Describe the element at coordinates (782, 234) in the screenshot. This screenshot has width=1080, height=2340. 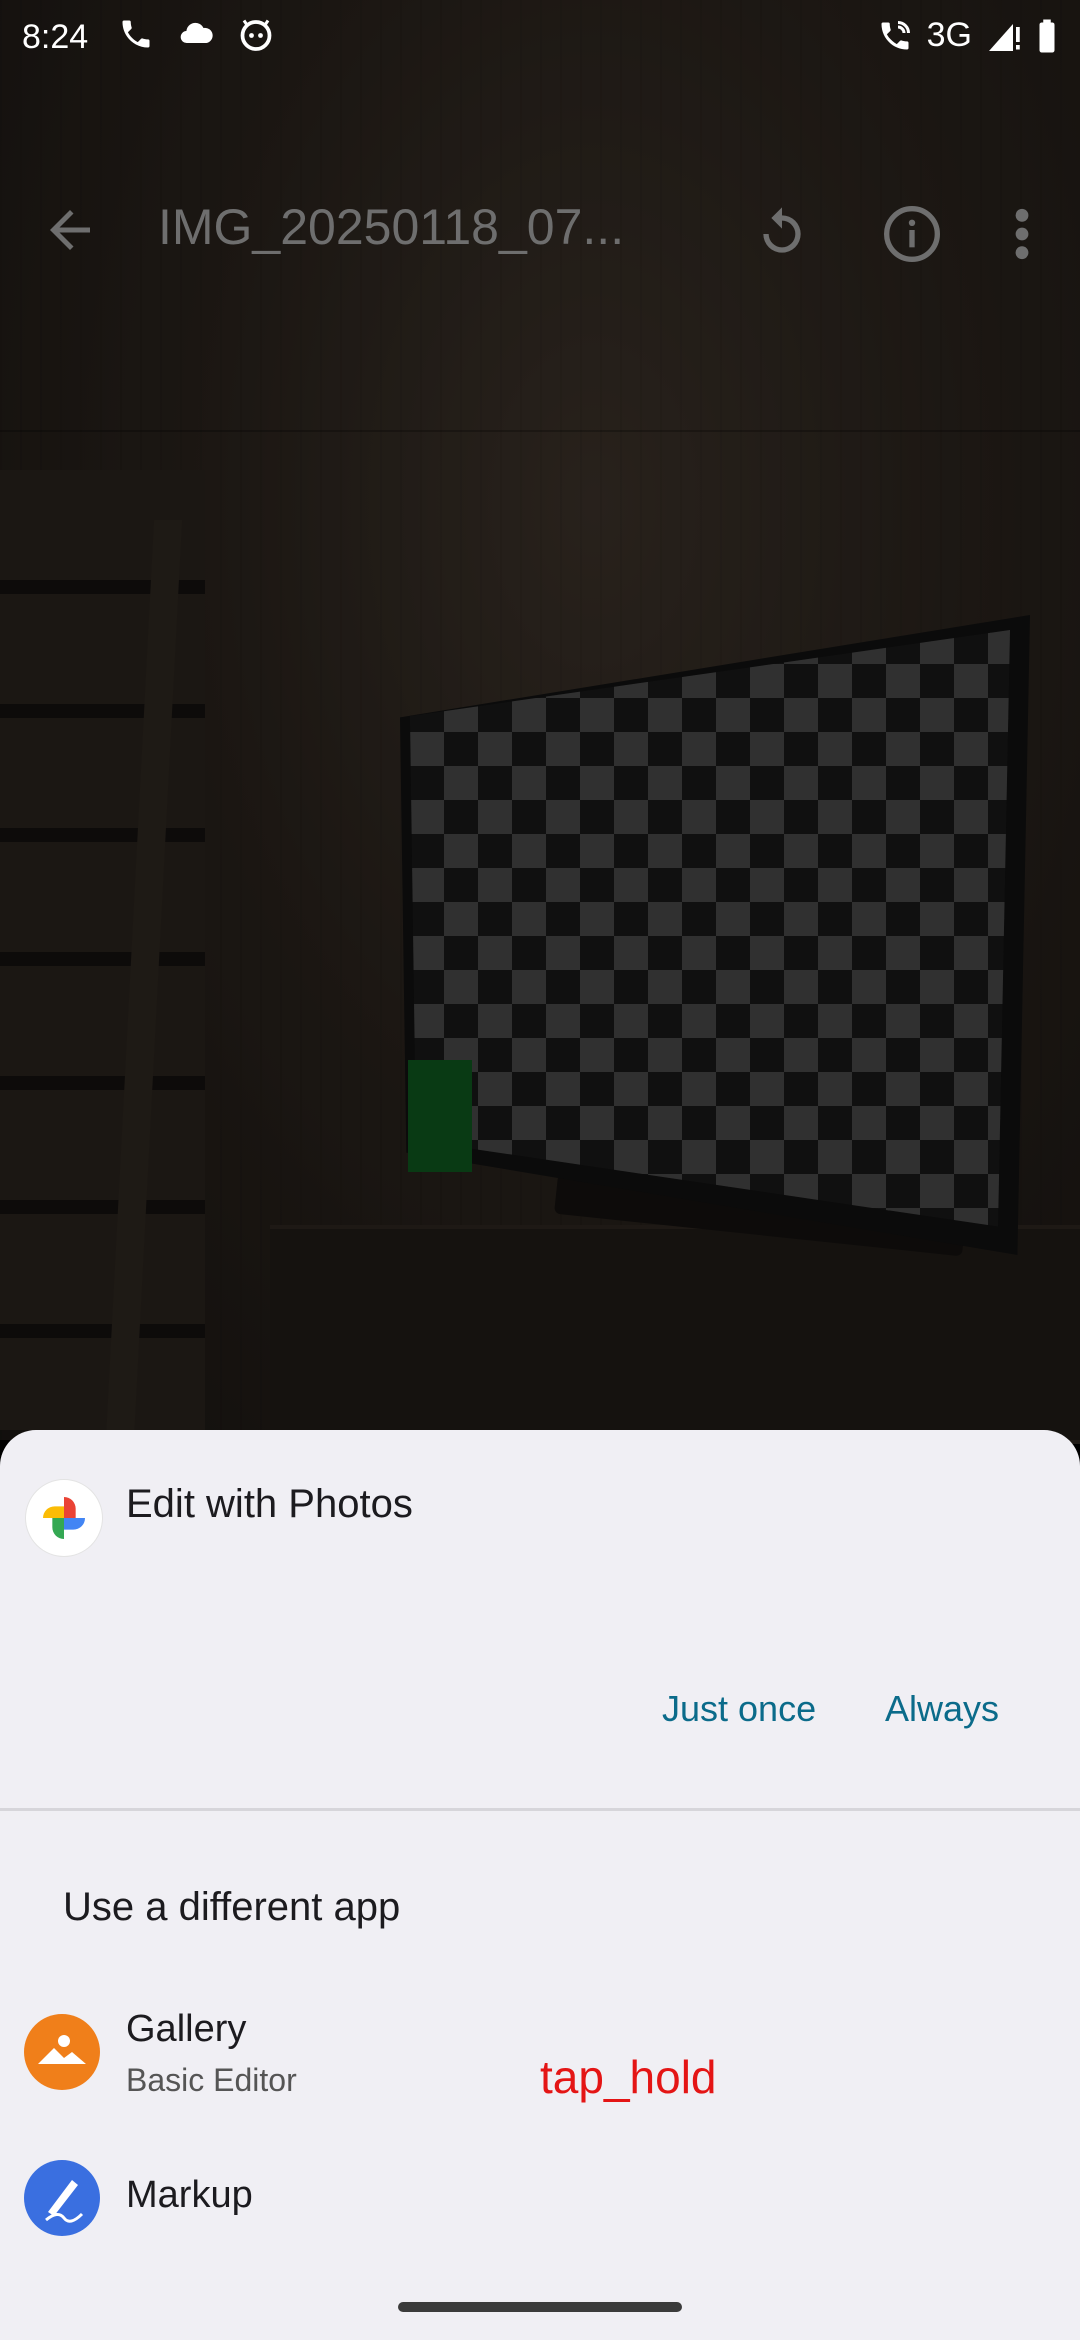
I see `rotate-icon` at that location.